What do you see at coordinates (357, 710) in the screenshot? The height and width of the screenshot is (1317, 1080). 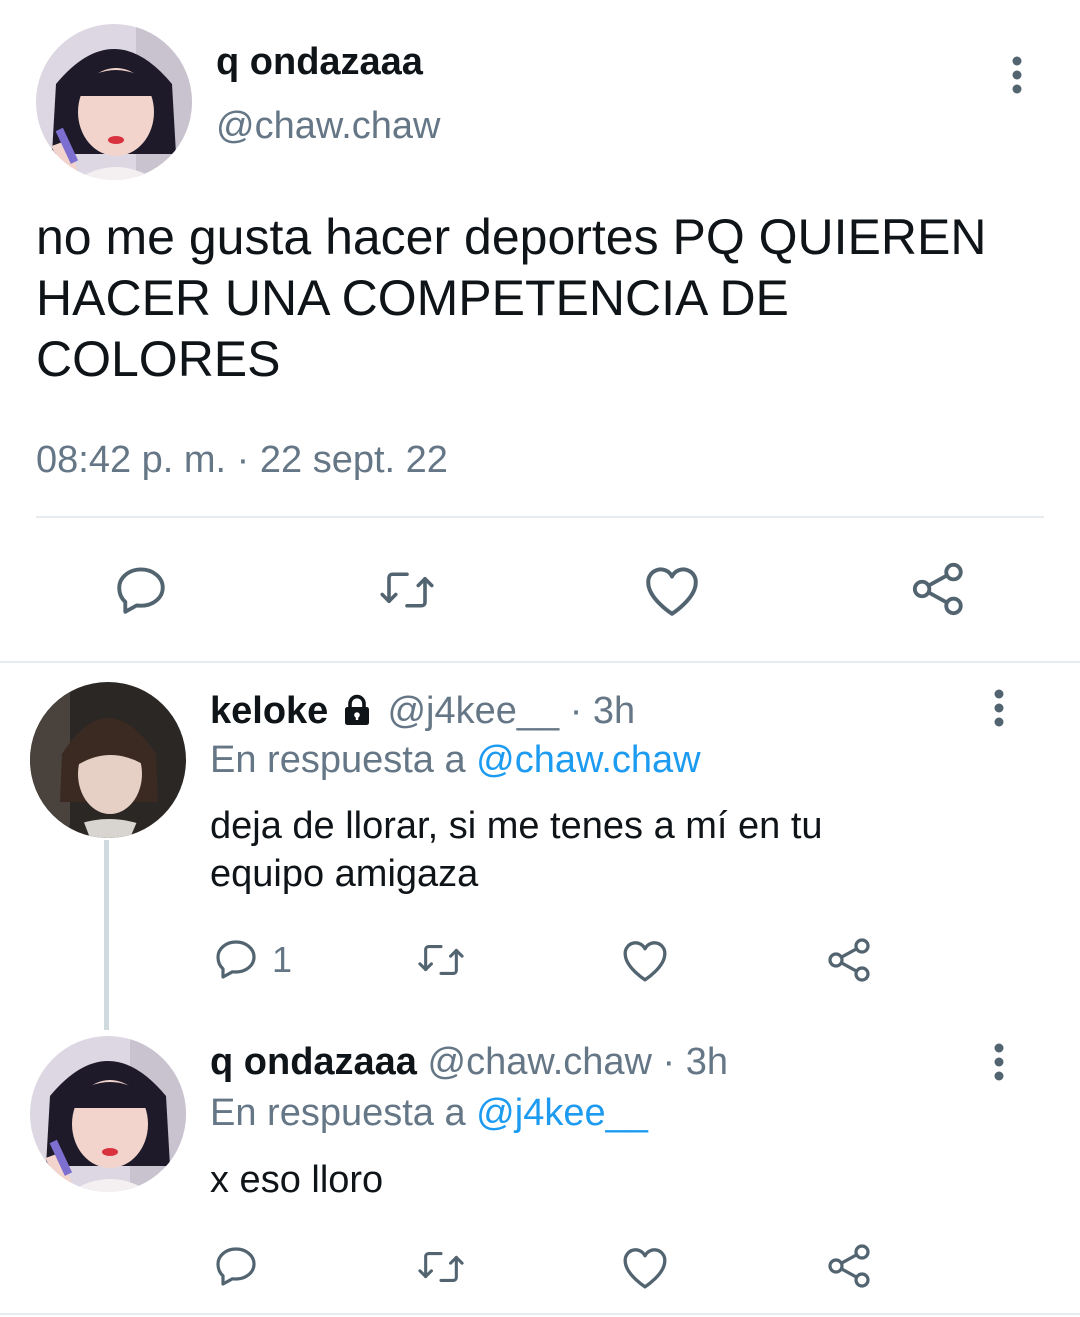 I see `lock-icon` at bounding box center [357, 710].